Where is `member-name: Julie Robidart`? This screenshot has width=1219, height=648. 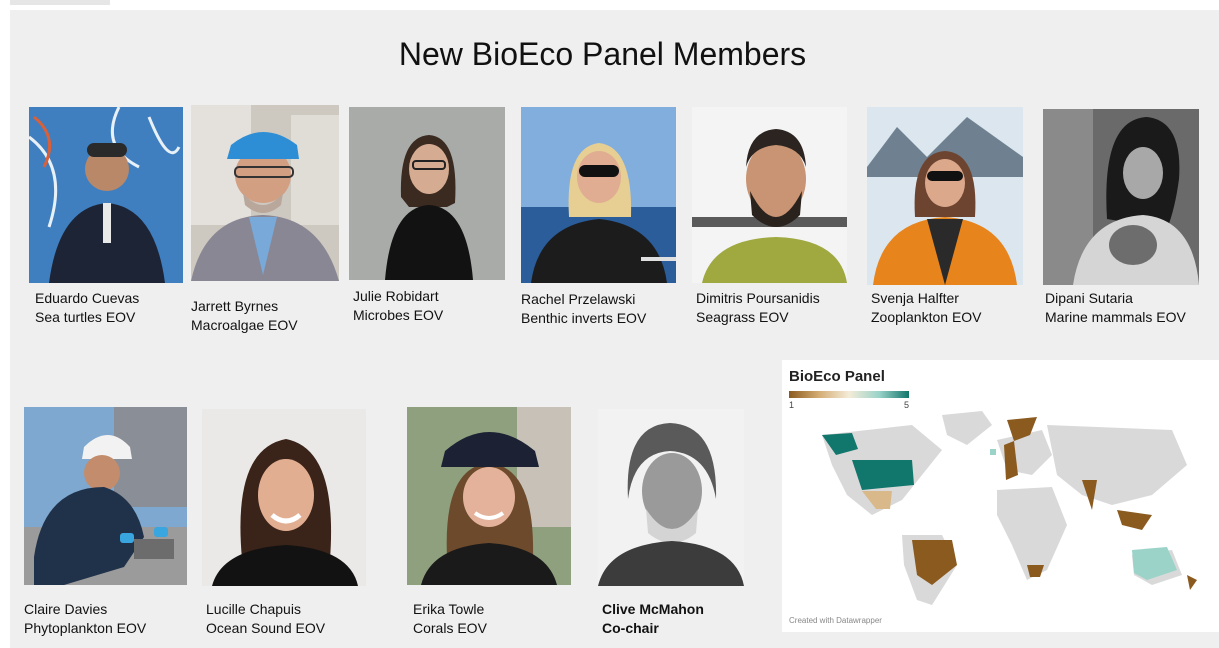
member-name: Julie Robidart is located at coordinates (396, 296).